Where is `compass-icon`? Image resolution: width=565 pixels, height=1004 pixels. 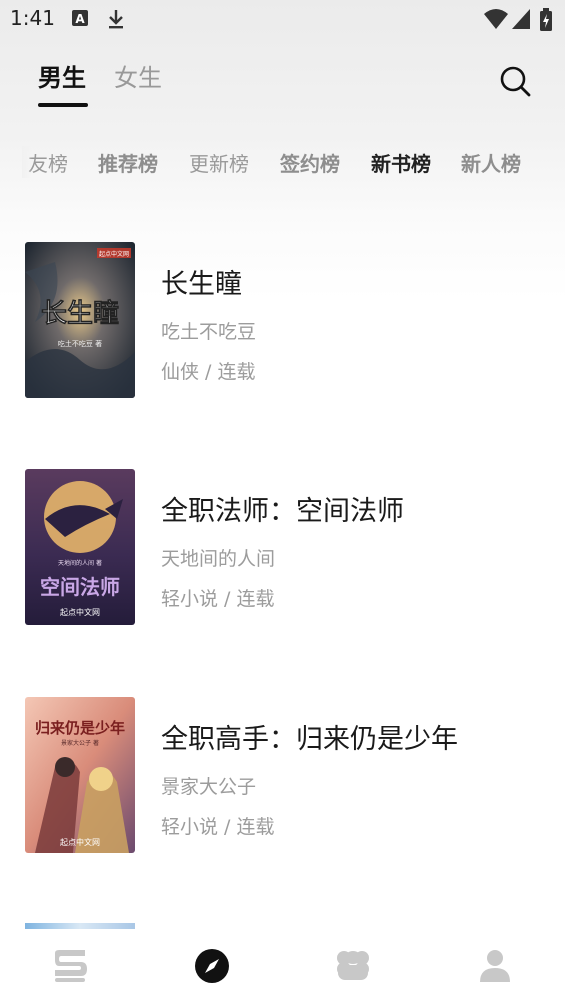
compass-icon is located at coordinates (212, 966).